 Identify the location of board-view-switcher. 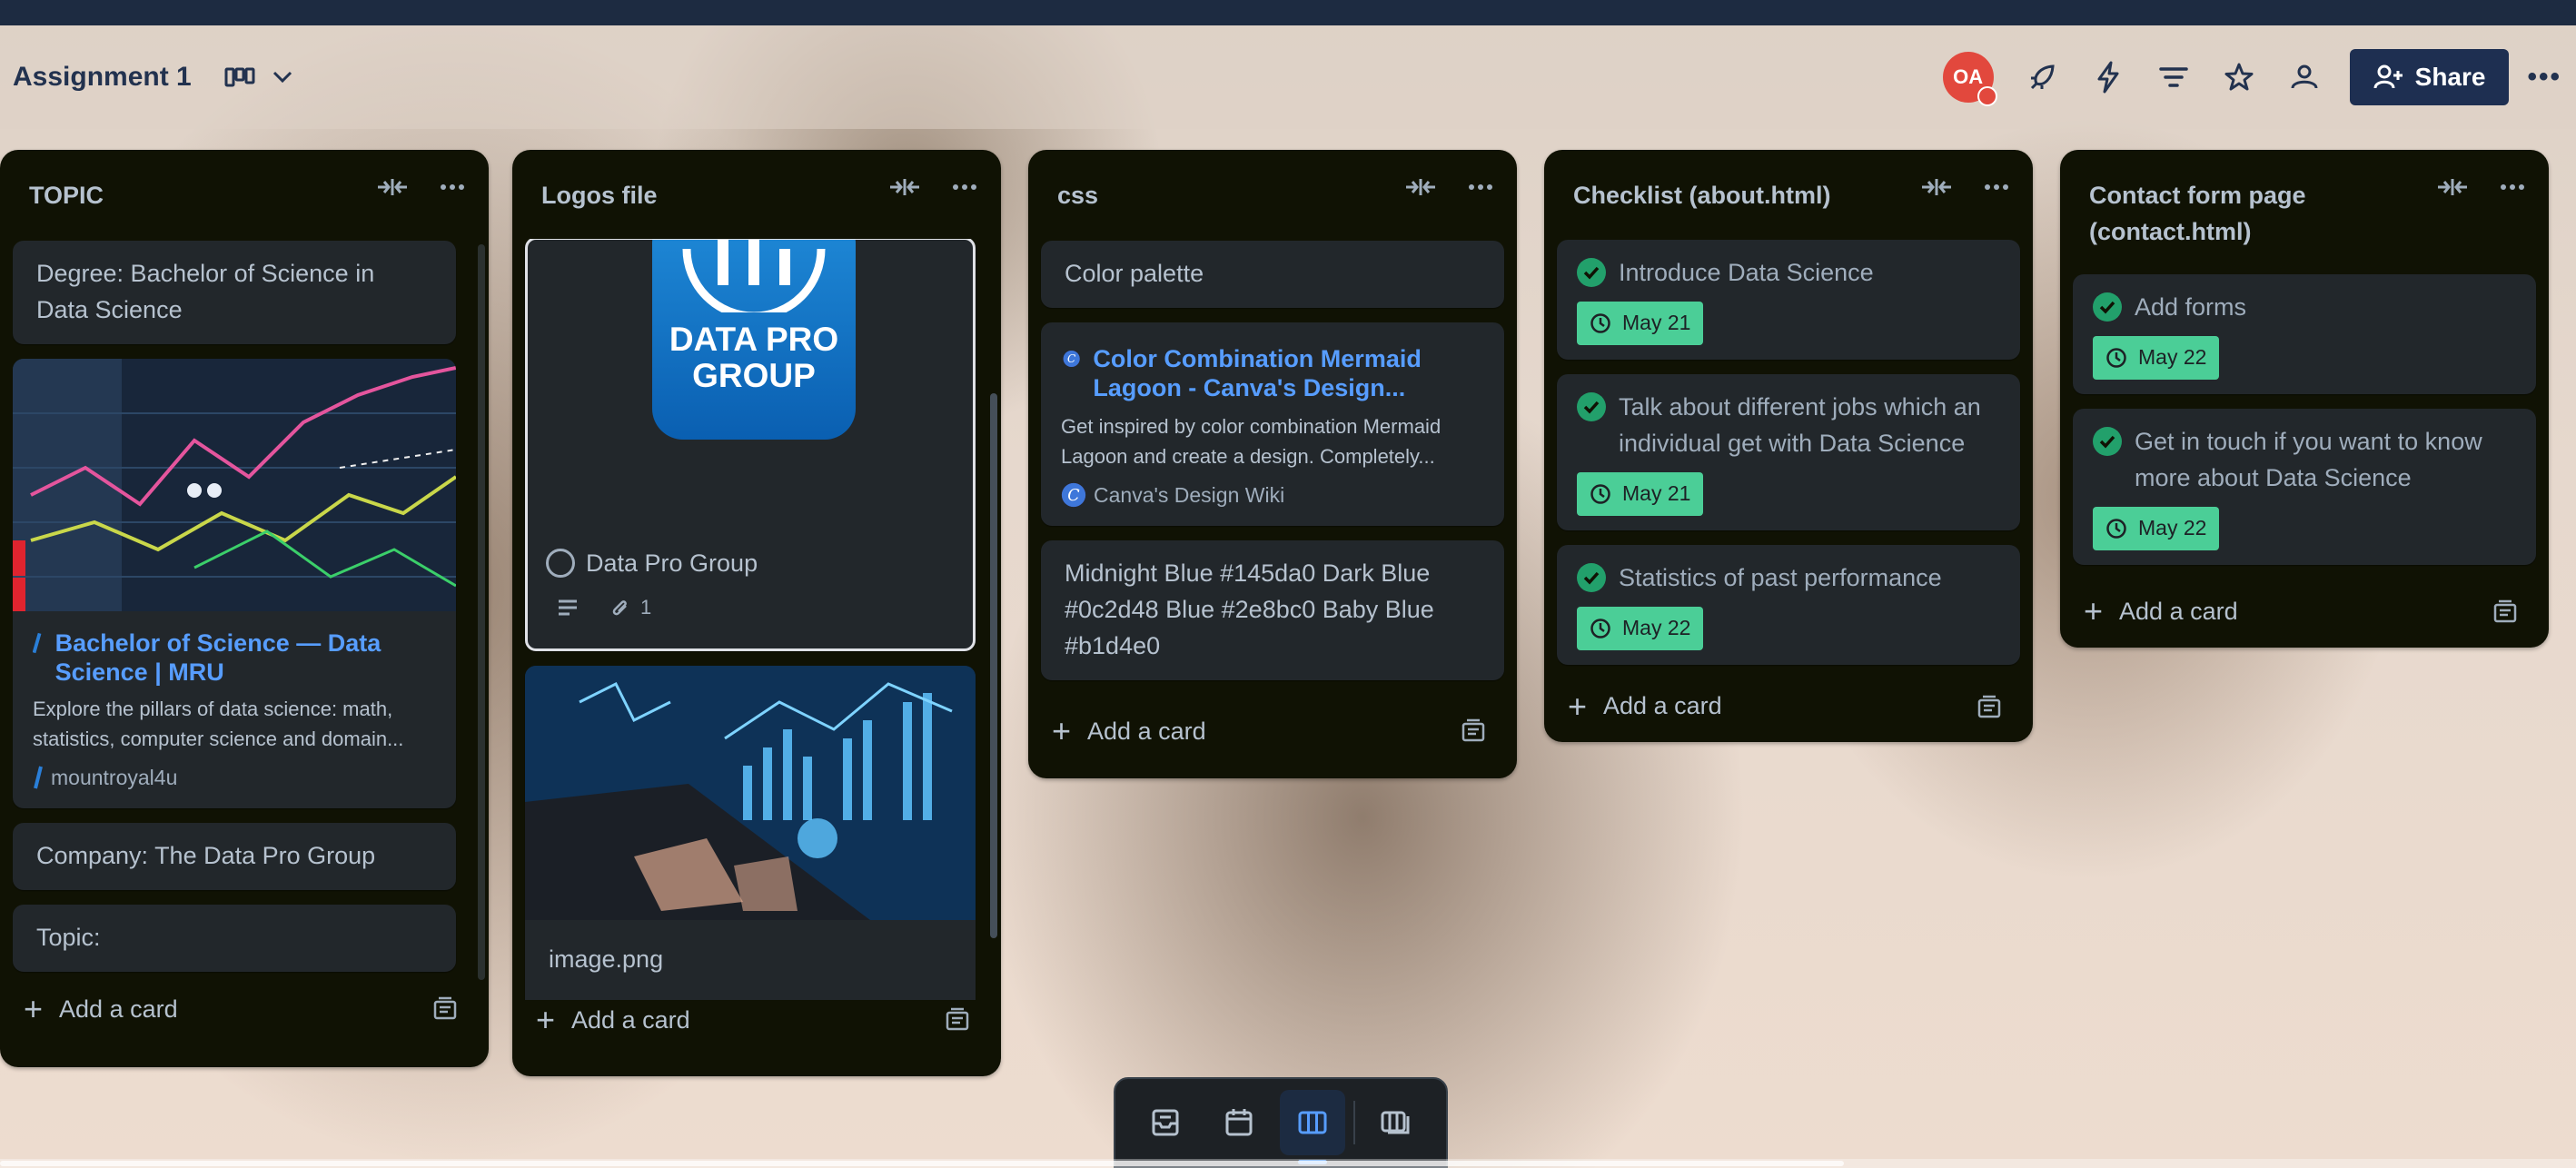
(258, 77).